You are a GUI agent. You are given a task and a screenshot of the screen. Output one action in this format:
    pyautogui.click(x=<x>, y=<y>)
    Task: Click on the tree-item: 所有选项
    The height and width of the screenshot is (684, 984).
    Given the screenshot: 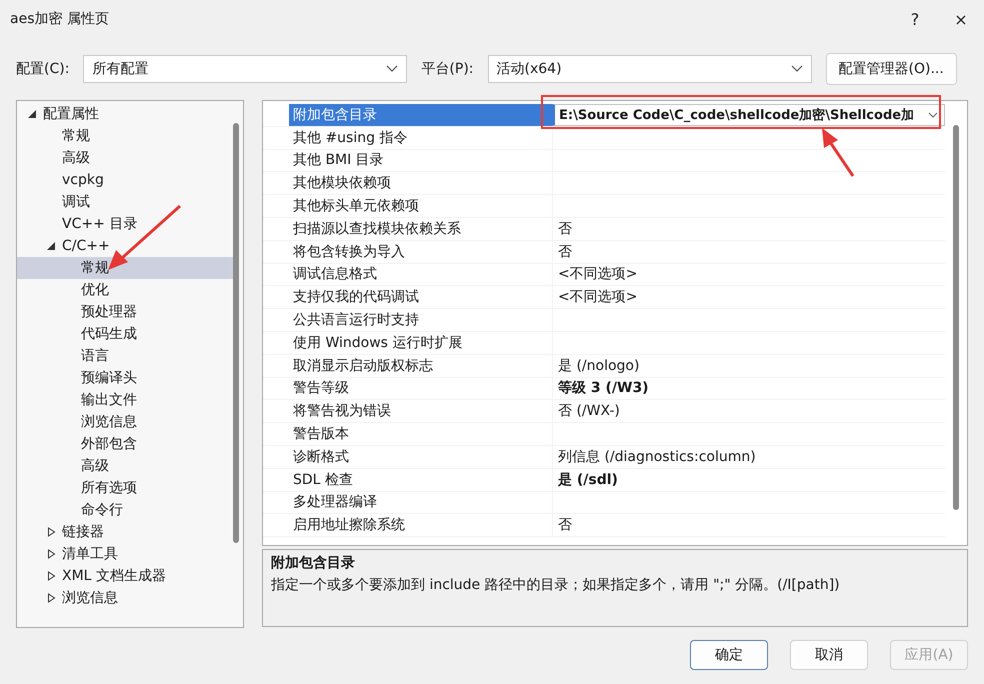 What is the action you would take?
    pyautogui.click(x=125, y=488)
    